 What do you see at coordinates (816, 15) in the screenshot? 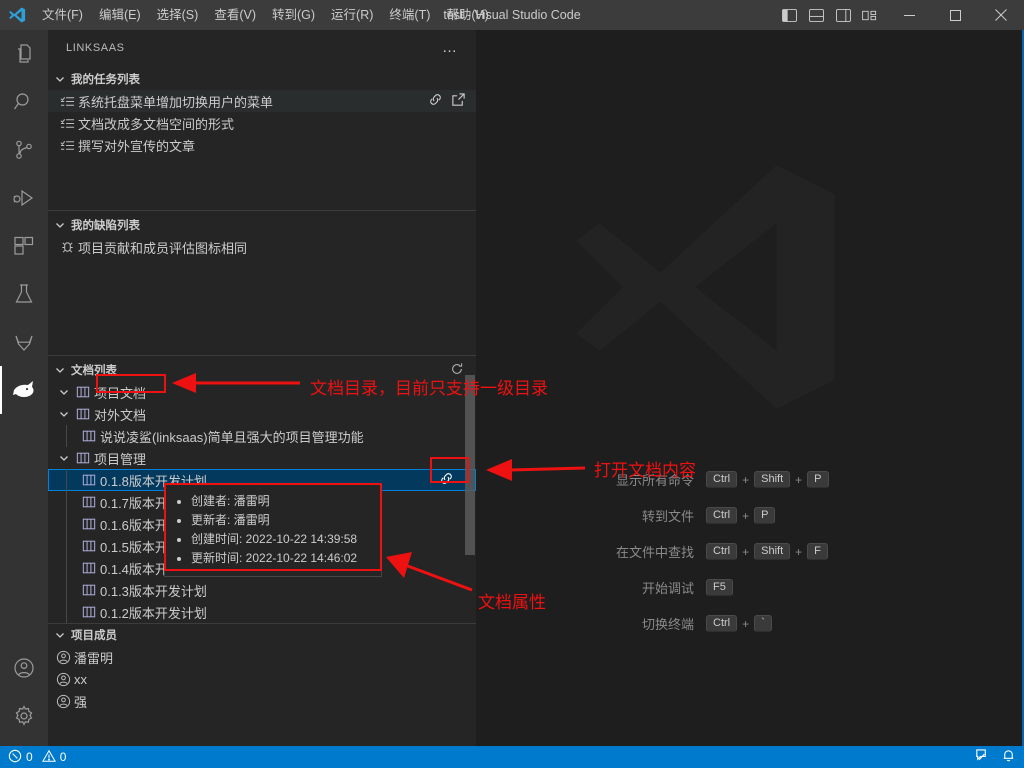
I see `toggle-panel-icon` at bounding box center [816, 15].